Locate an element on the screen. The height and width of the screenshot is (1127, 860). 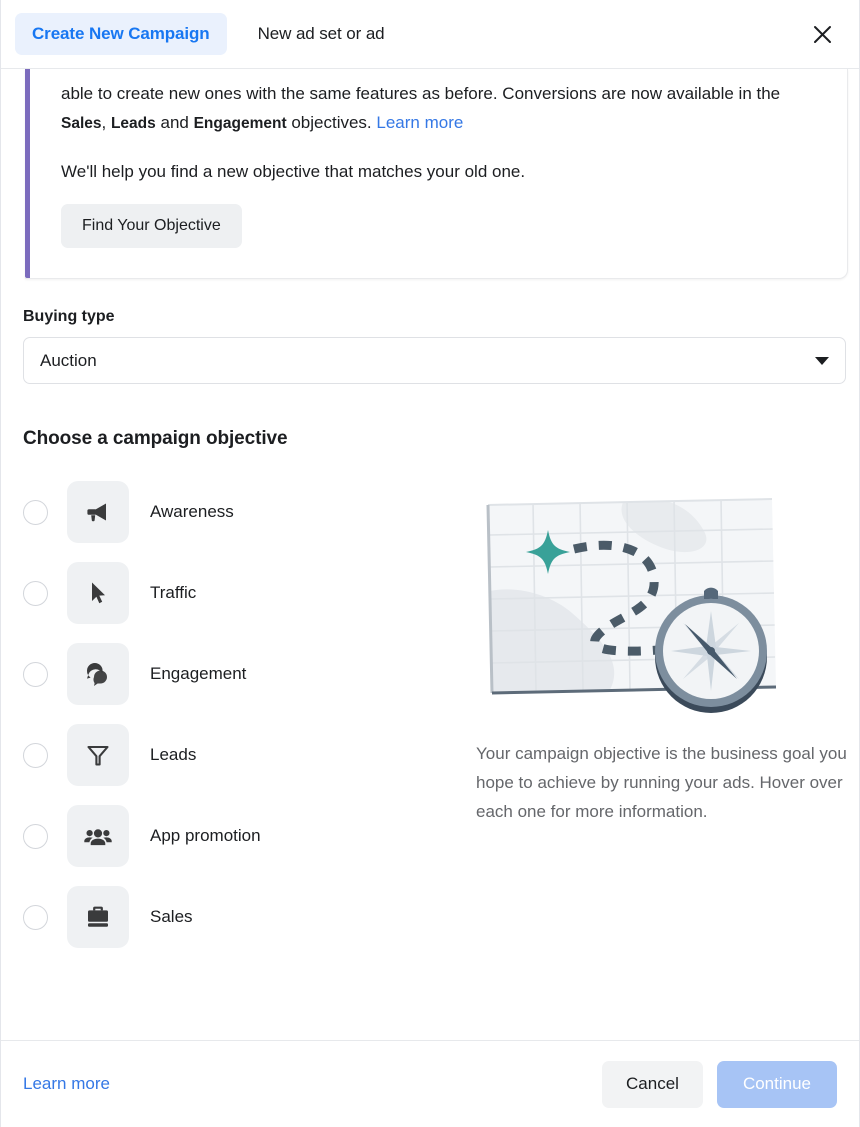
close-button is located at coordinates (822, 34).